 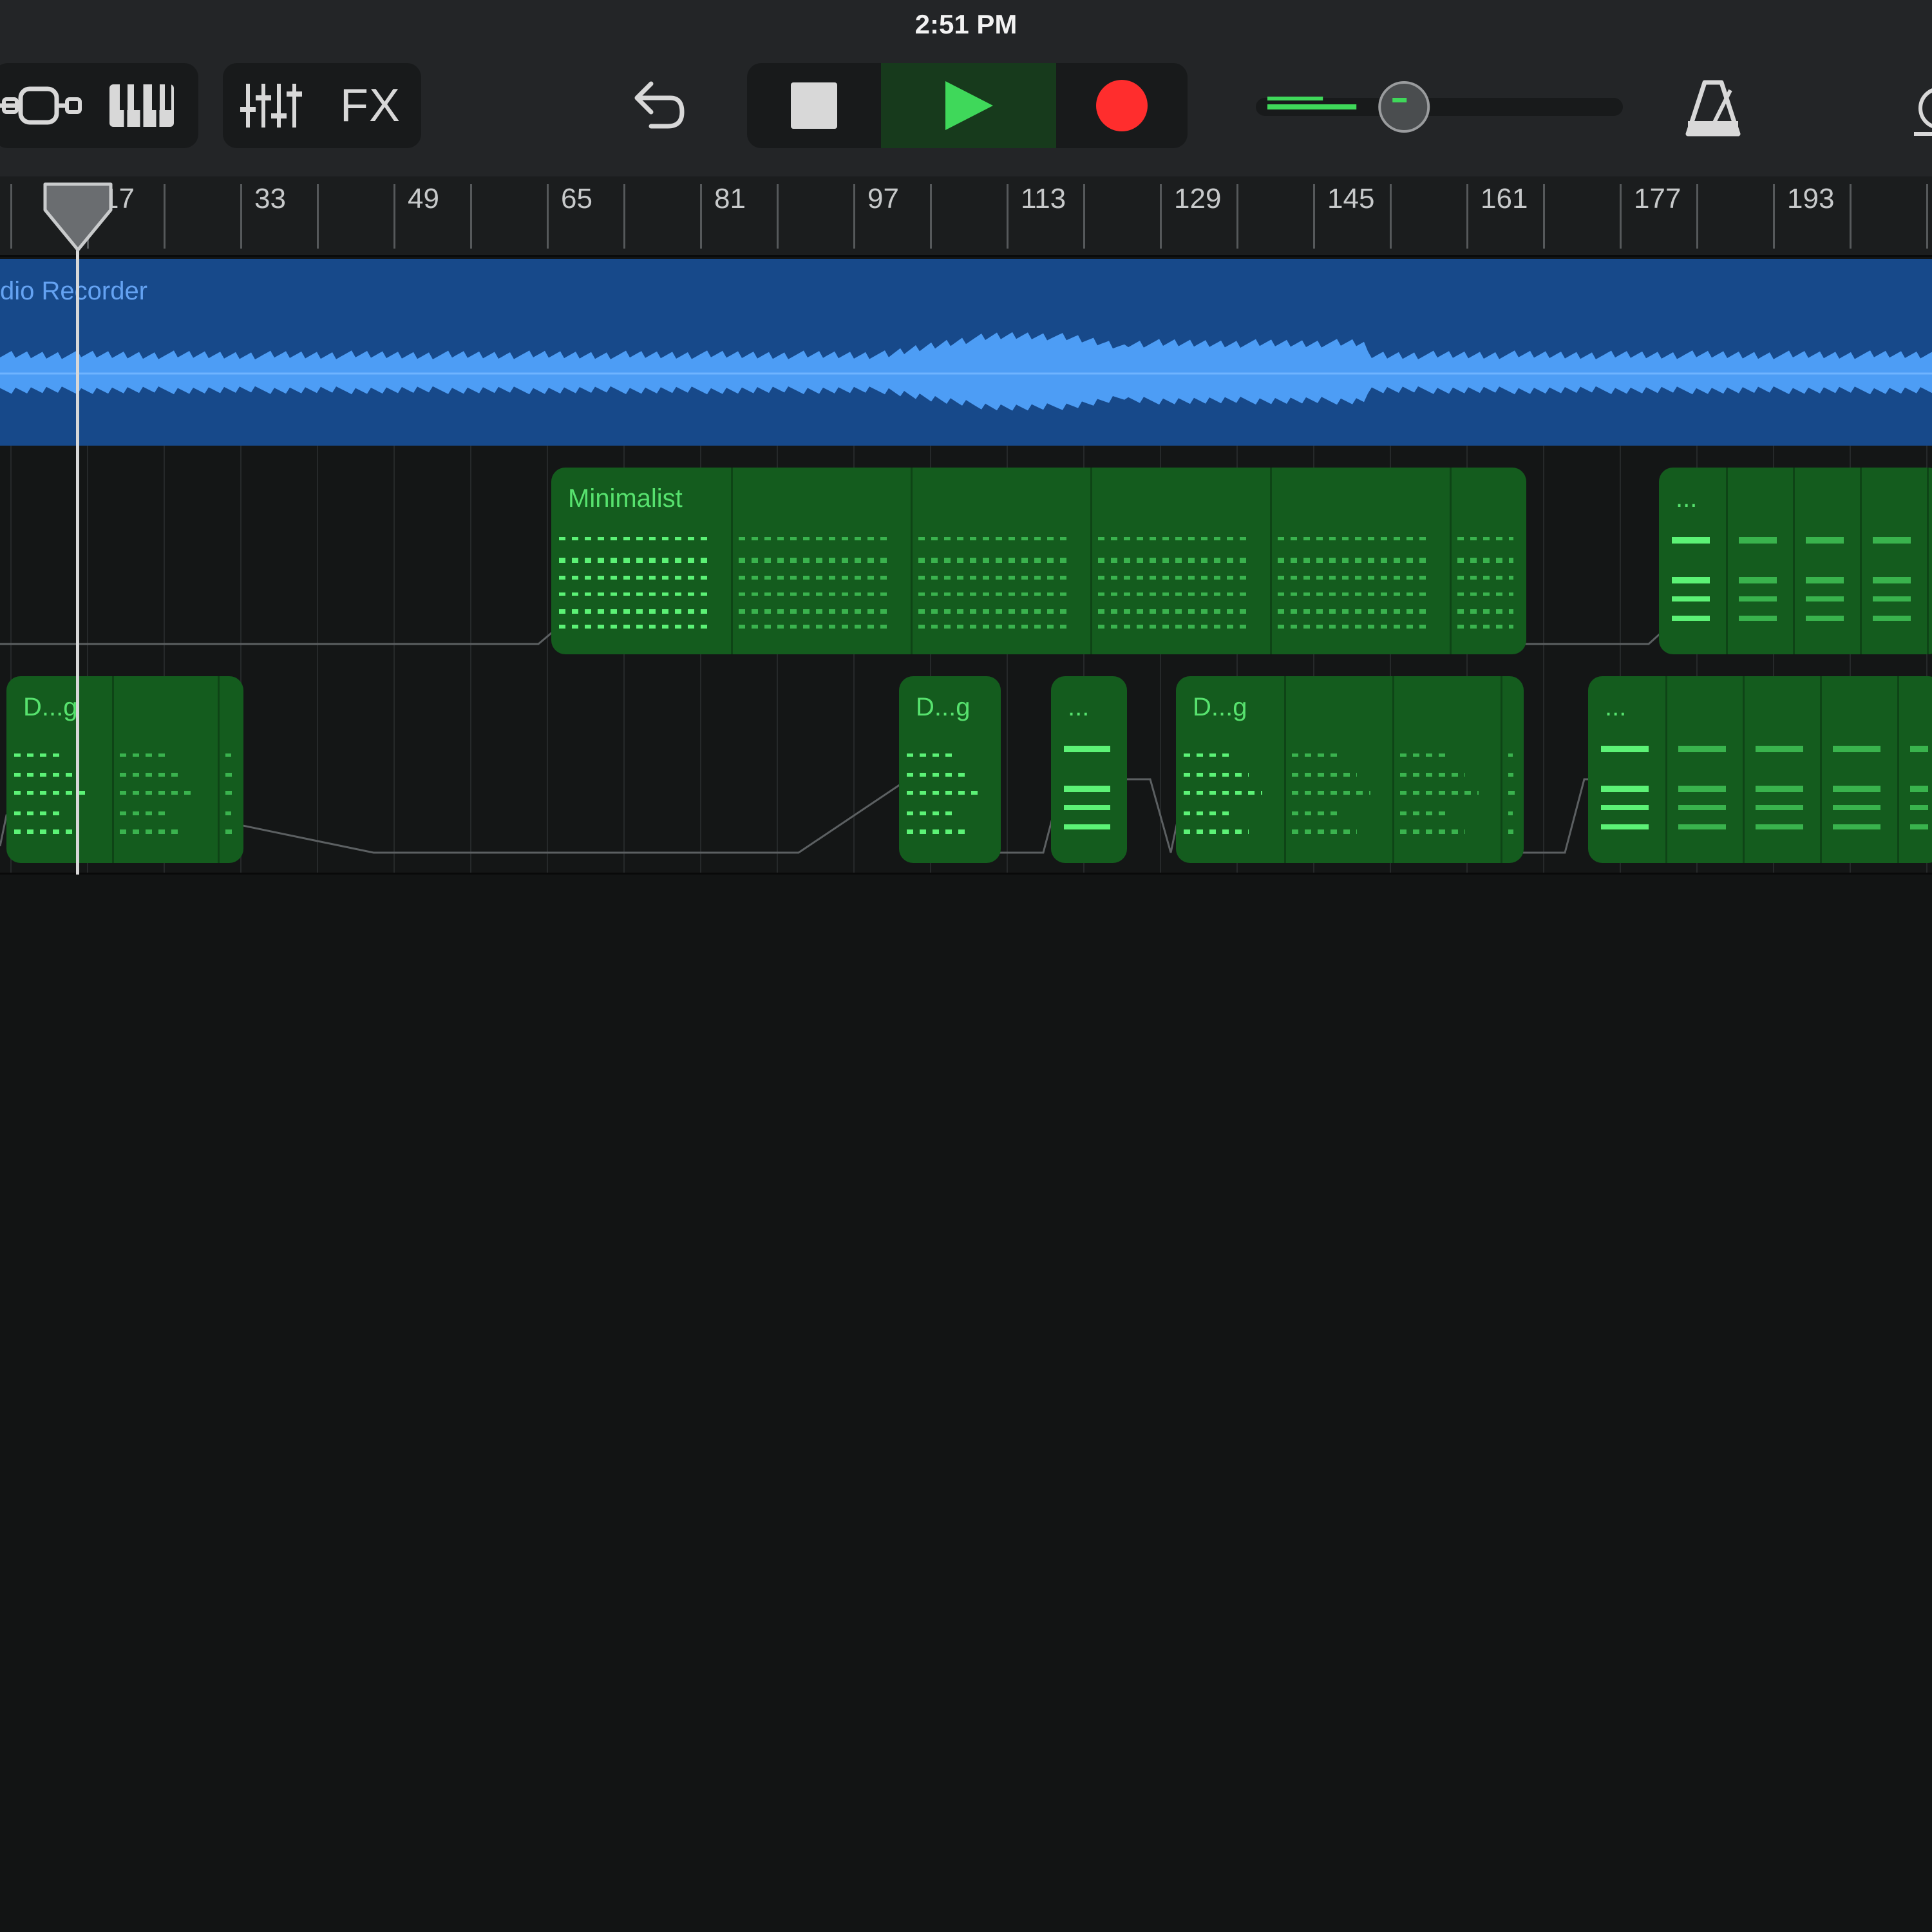 I want to click on audio-recorder-track: dio Recorder, so click(x=966, y=352).